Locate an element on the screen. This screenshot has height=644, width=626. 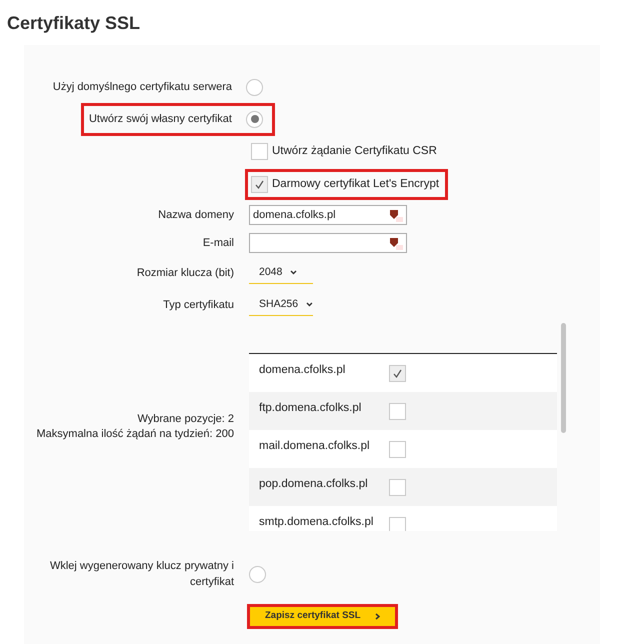
option-label: Darmowy certyfikat Let's Encrypt is located at coordinates (356, 184).